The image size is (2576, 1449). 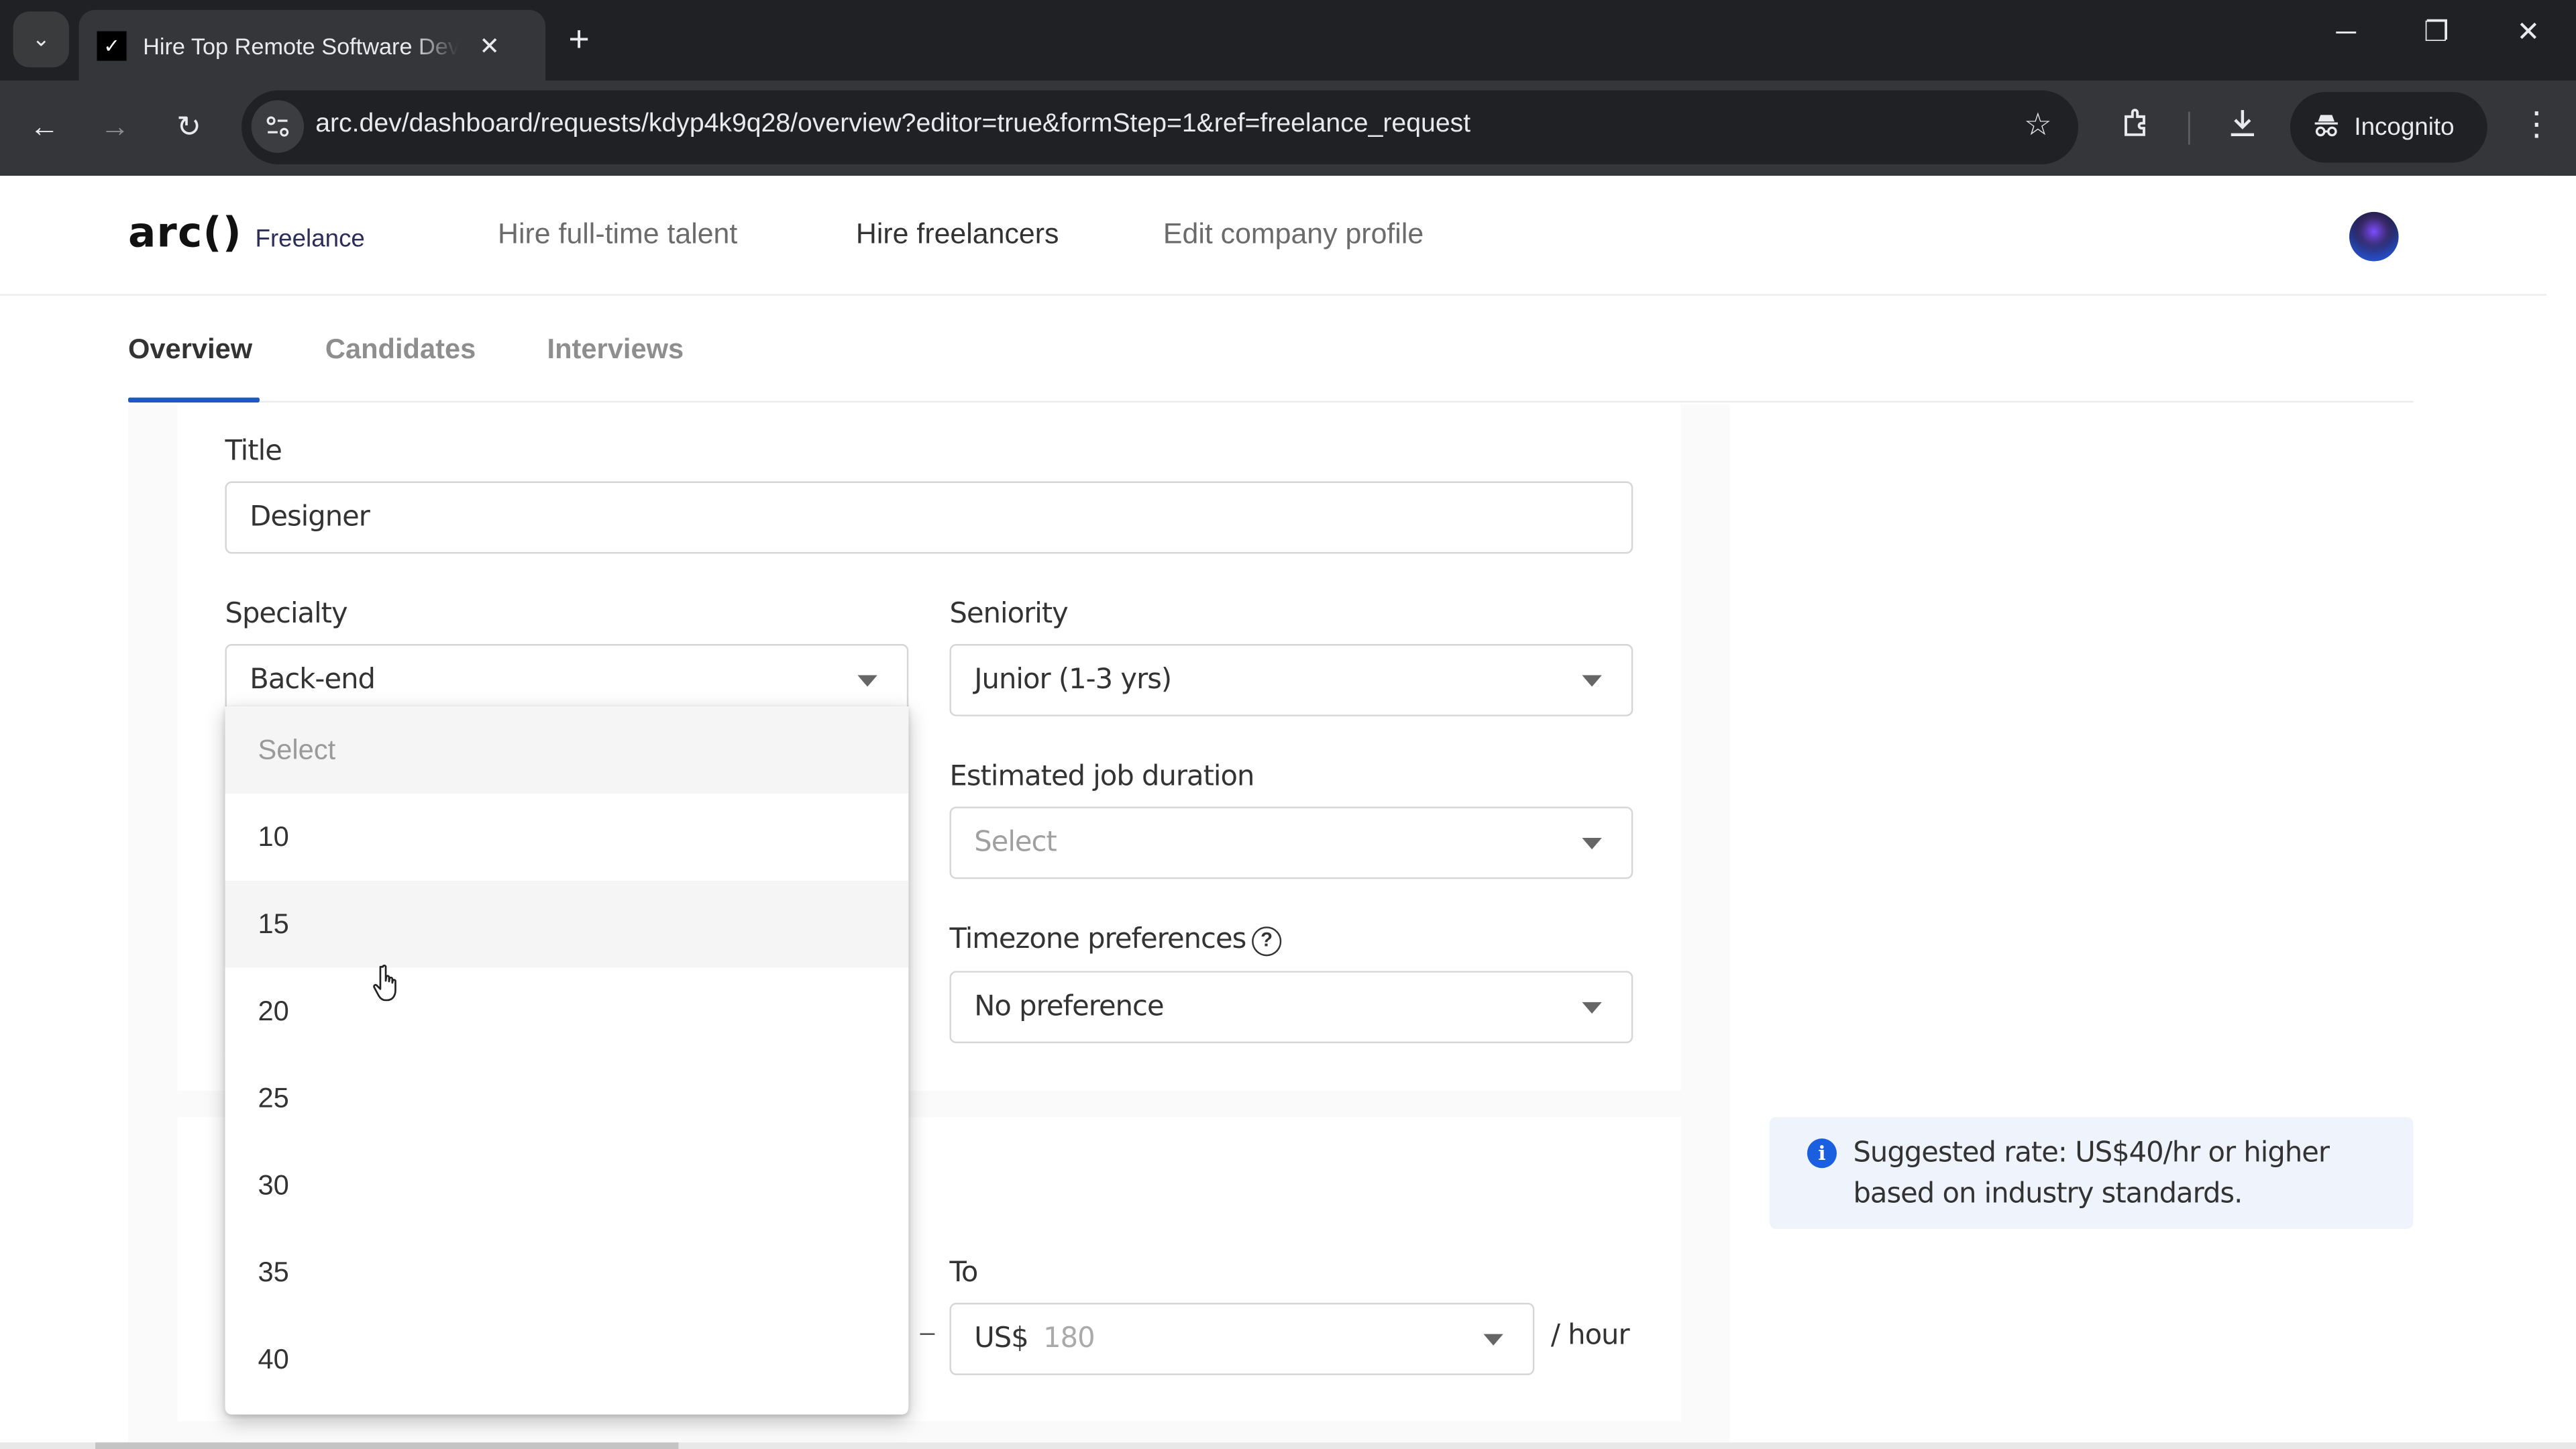 I want to click on browser-menu-icon: ⋮, so click(x=2536, y=123).